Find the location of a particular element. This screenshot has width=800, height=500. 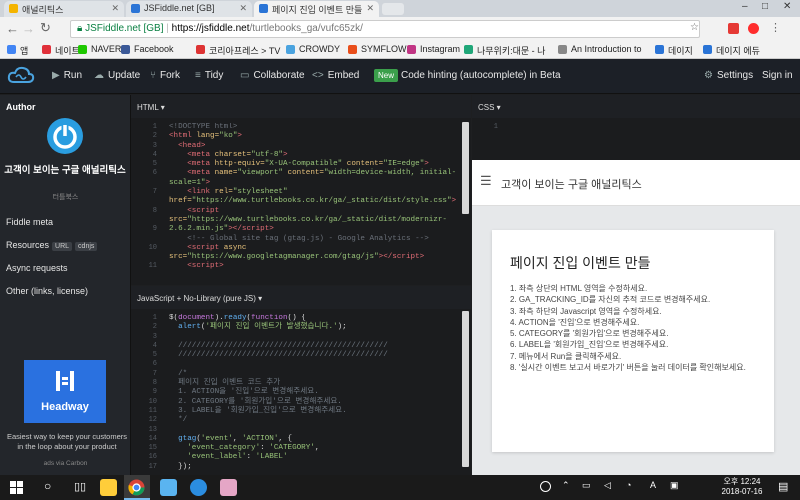

back-icon: ← is located at coordinates (12, 28).